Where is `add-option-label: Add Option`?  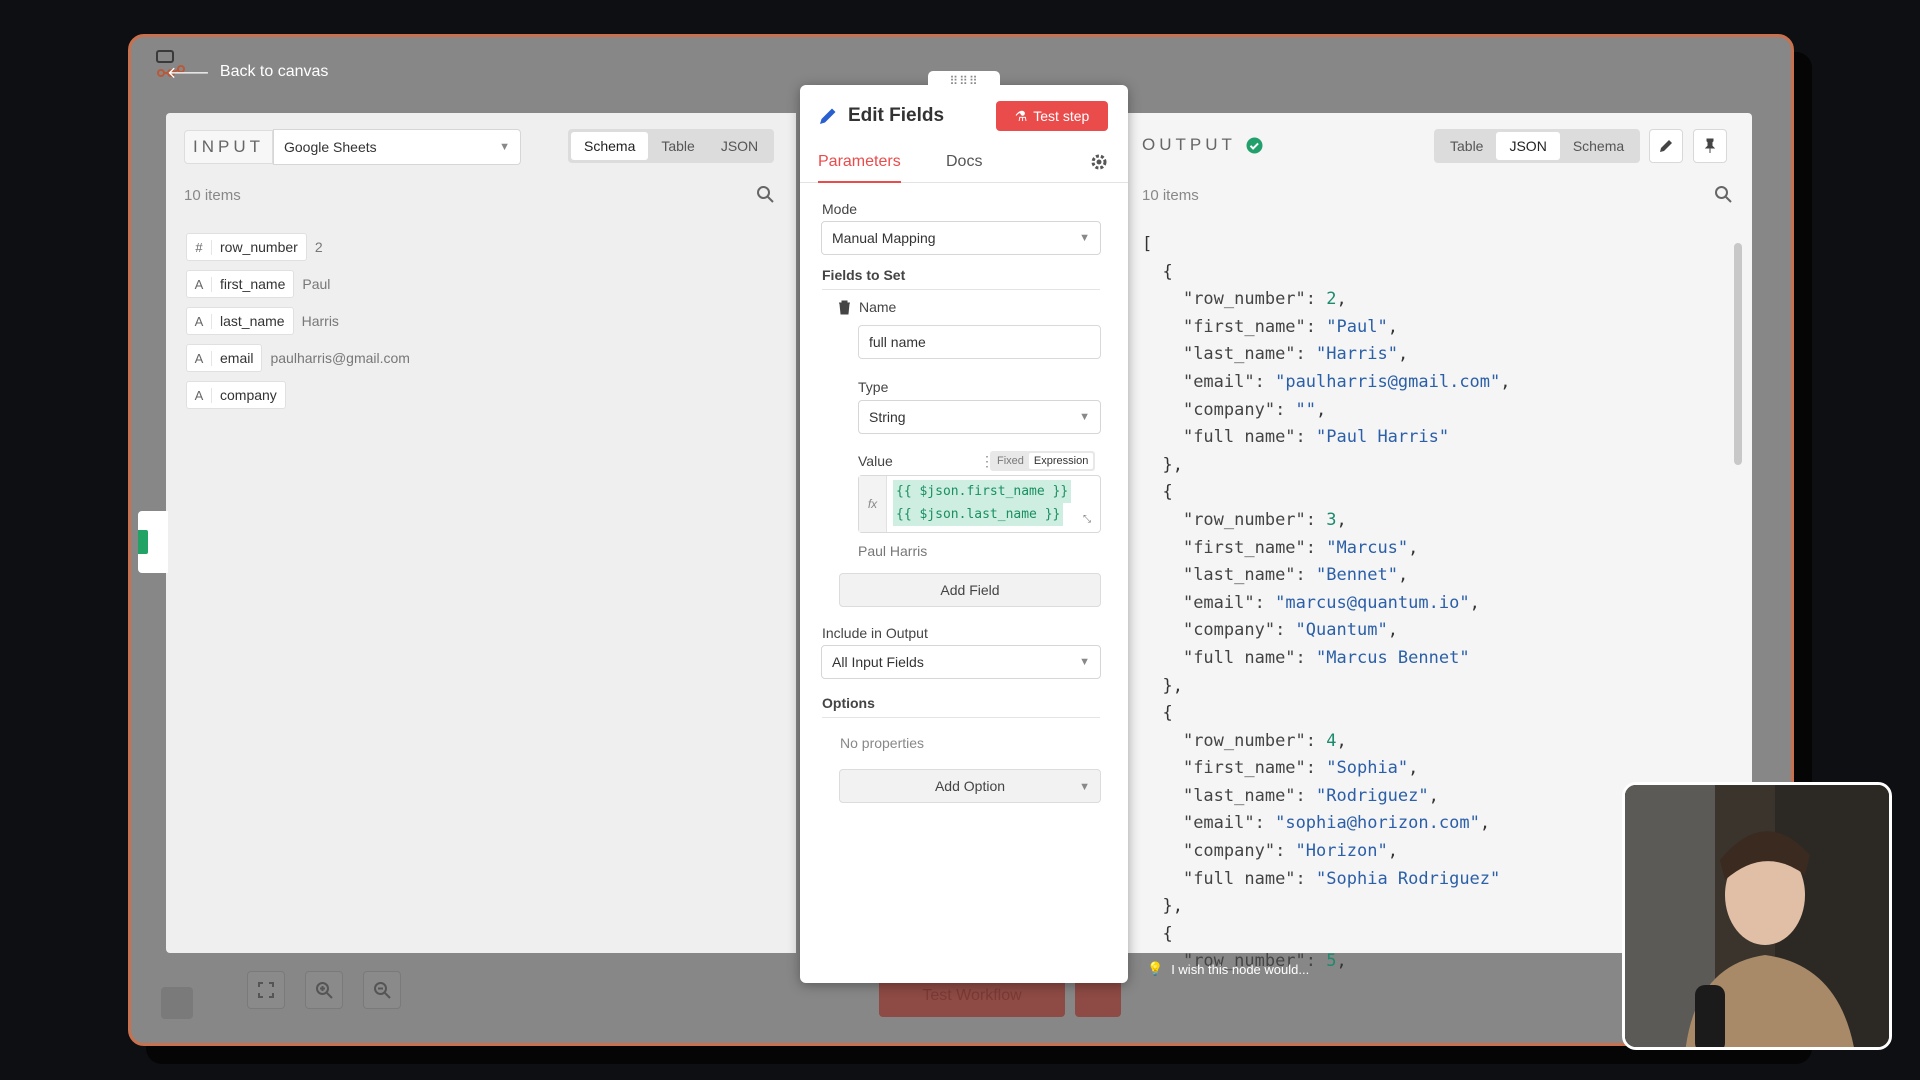 add-option-label: Add Option is located at coordinates (970, 786).